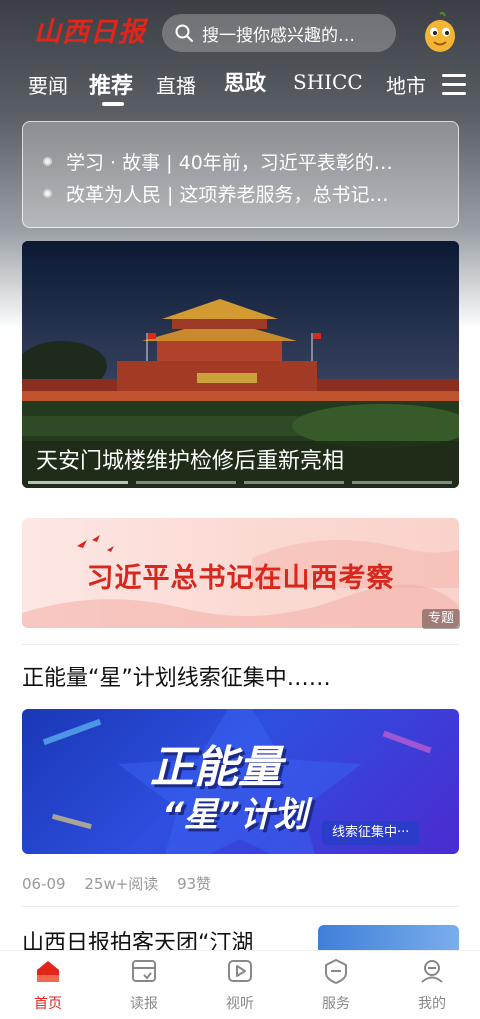 Image resolution: width=480 pixels, height=1019 pixels. I want to click on special-topic-banner: 习近平总书记在山西考察, so click(240, 573).